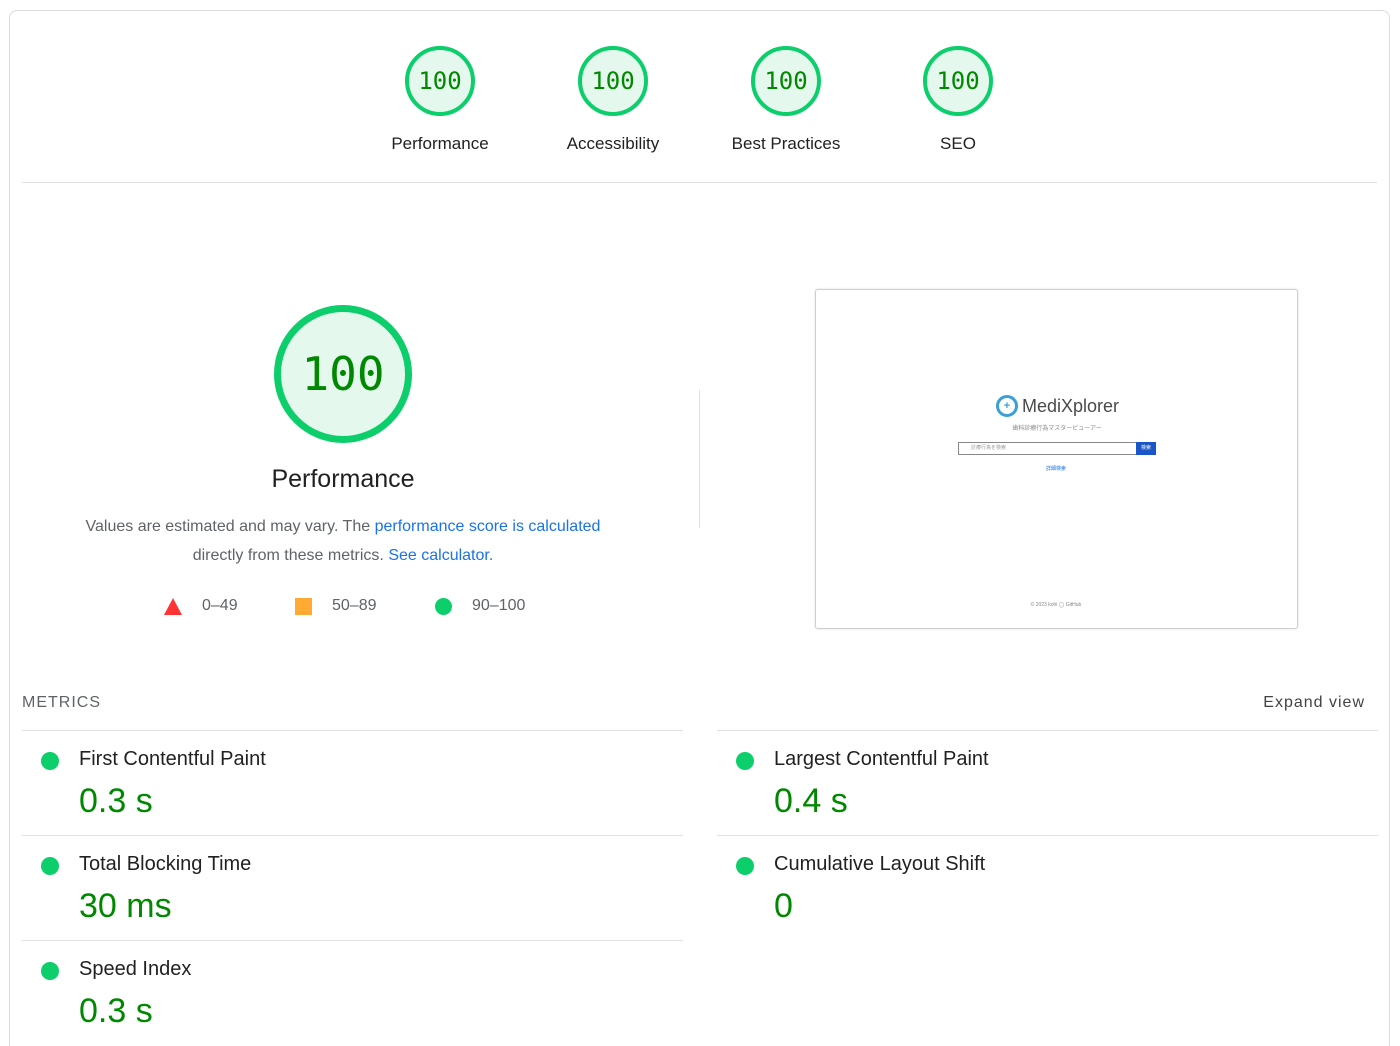  I want to click on medical-logo-icon: +, so click(1007, 406).